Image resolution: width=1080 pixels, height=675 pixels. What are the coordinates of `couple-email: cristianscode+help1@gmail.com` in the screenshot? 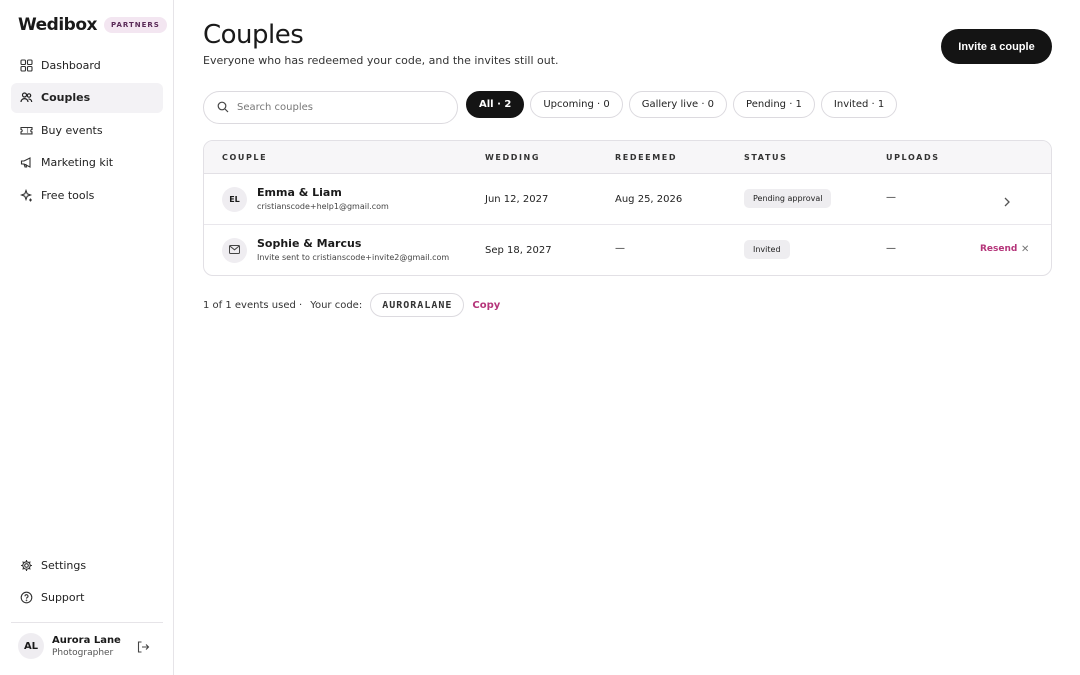 It's located at (323, 206).